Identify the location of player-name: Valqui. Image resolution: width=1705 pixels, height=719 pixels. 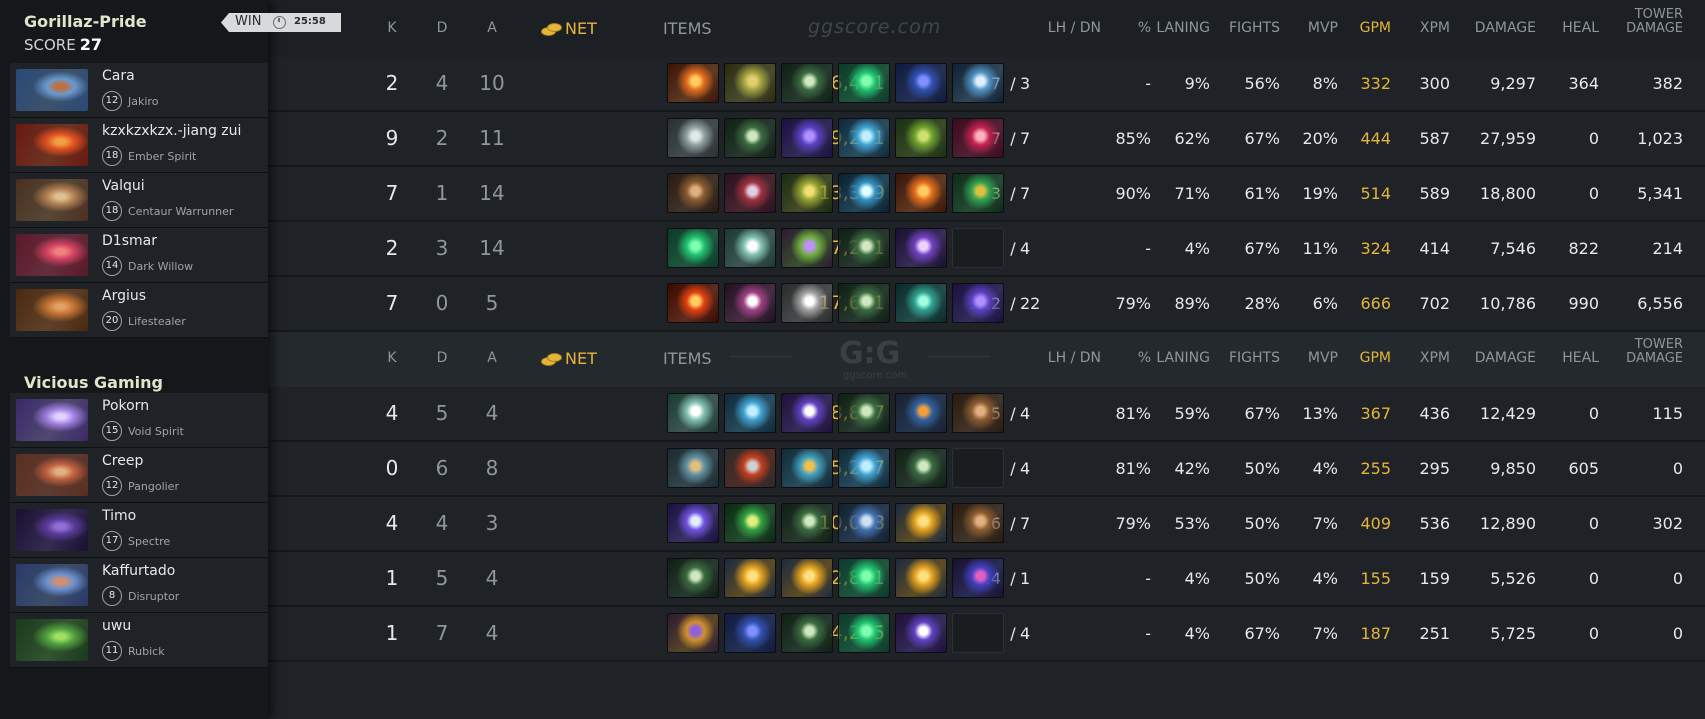
(123, 186).